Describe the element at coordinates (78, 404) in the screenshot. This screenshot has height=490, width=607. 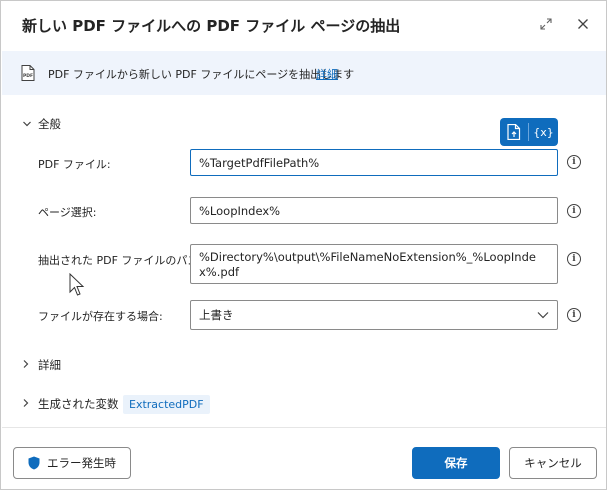
I see `section-variables-label: 生成された変数` at that location.